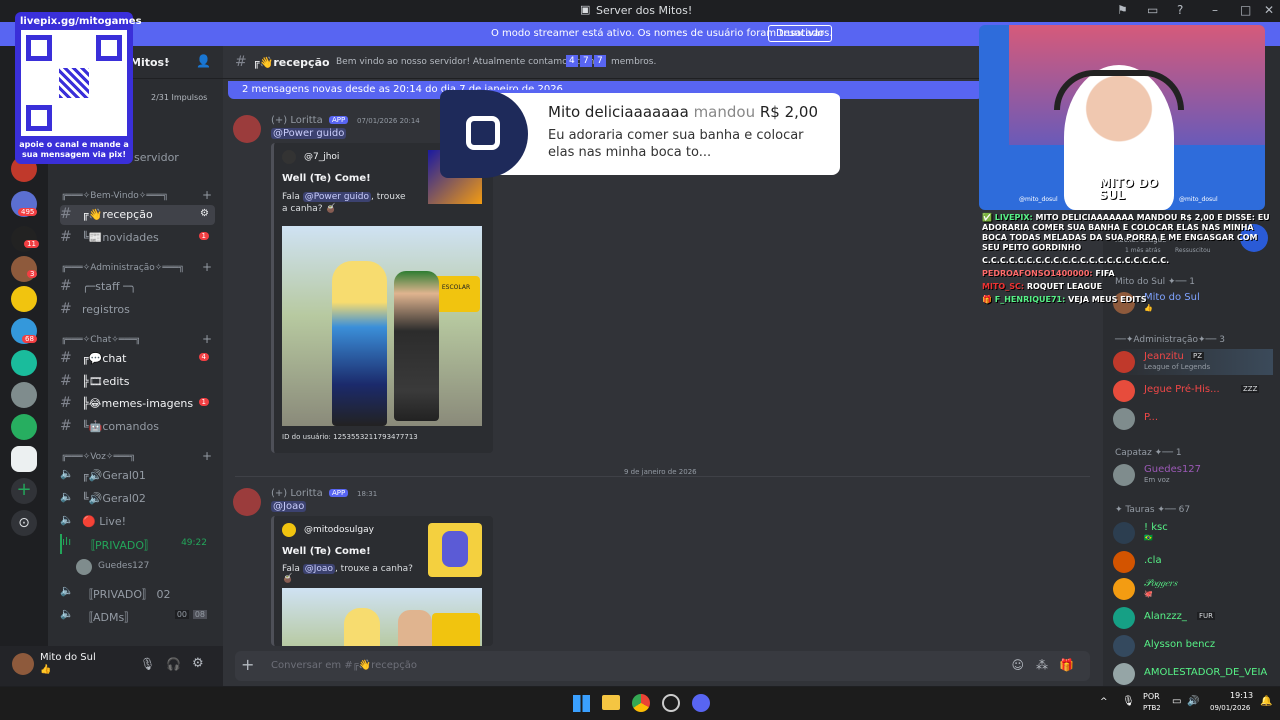 This screenshot has height=720, width=1280. What do you see at coordinates (800, 33) in the screenshot?
I see `disable-streamer-button: Desativar` at bounding box center [800, 33].